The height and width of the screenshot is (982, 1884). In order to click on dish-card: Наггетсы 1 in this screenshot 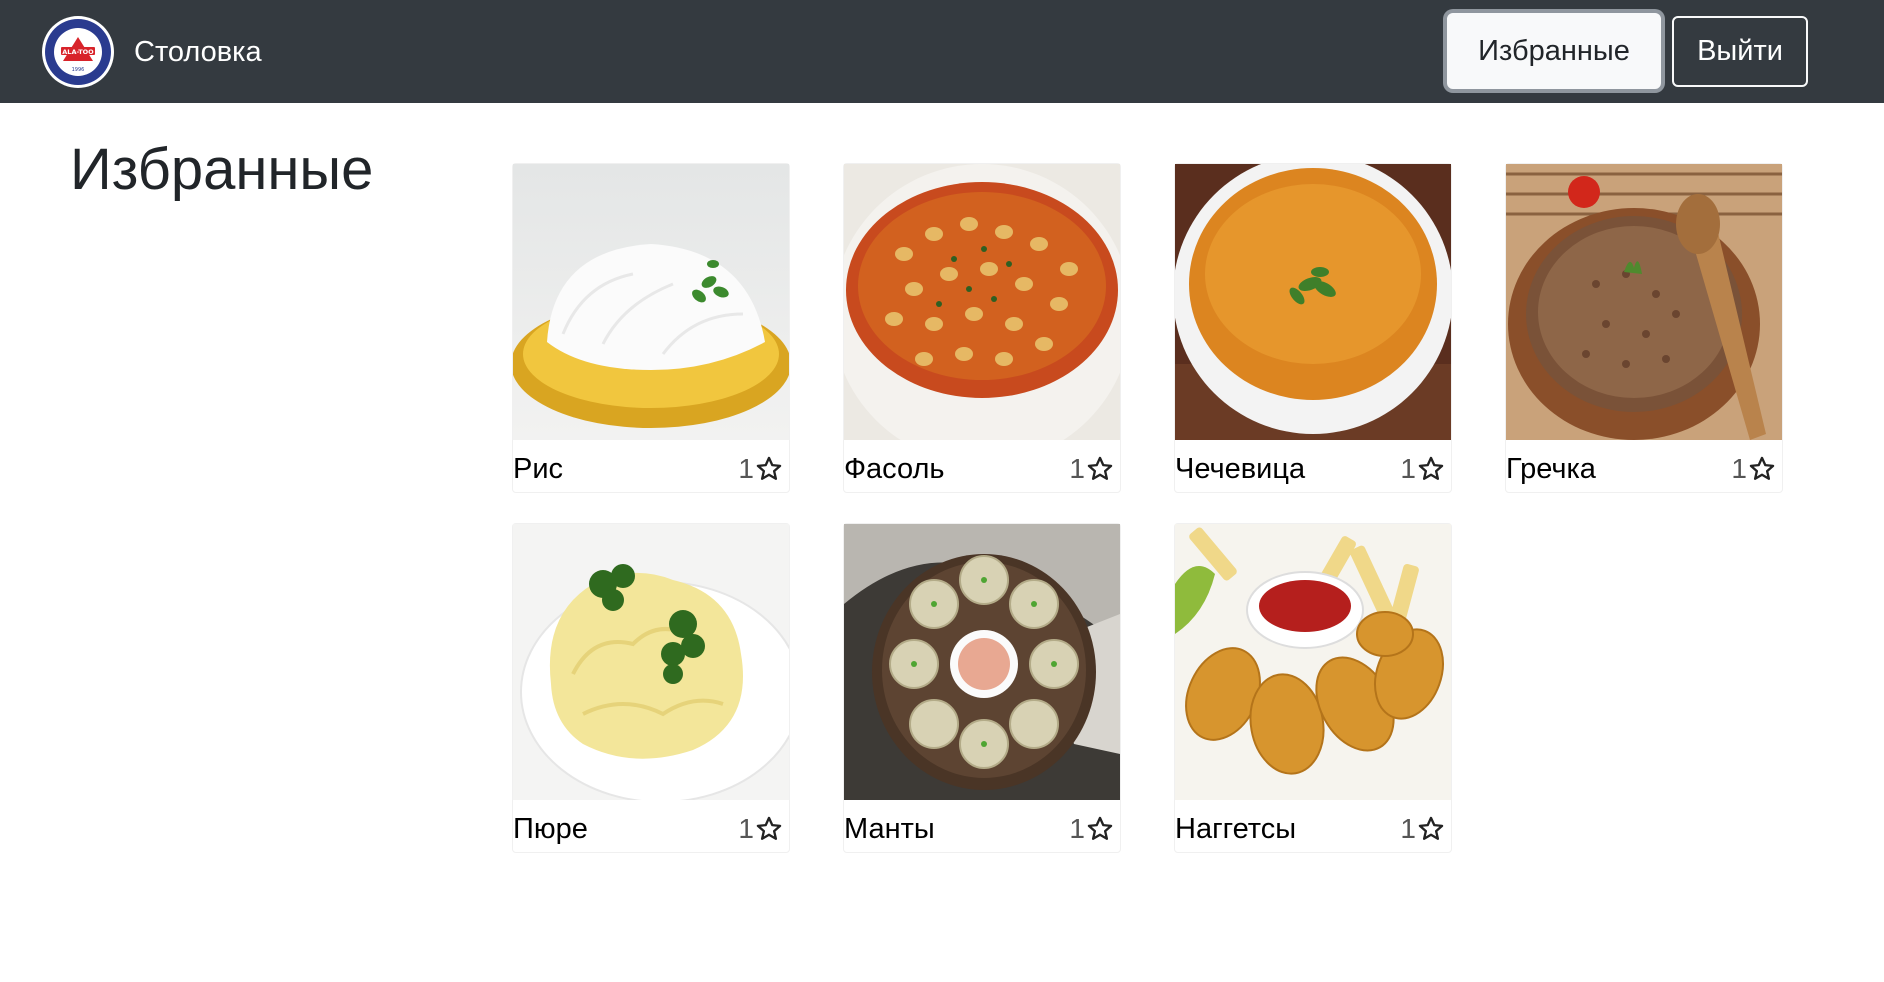, I will do `click(1313, 688)`.